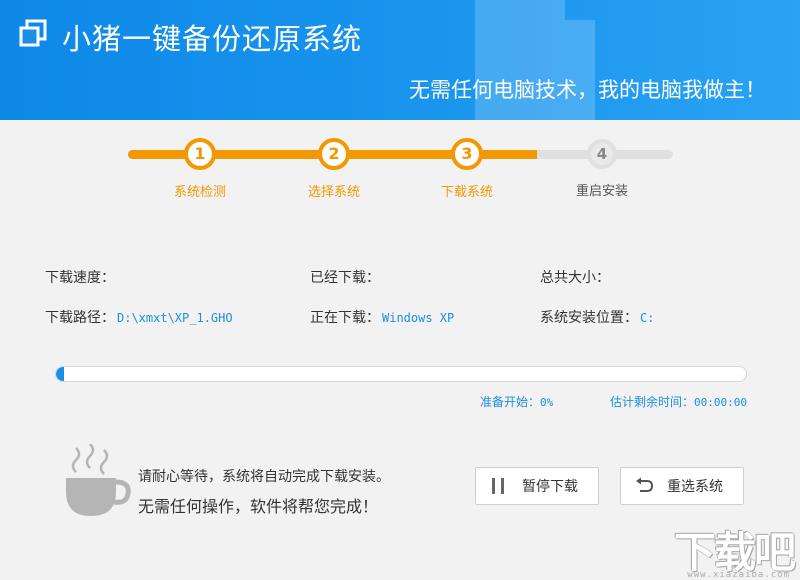 The height and width of the screenshot is (580, 800). I want to click on install-location-value: C:, so click(647, 318).